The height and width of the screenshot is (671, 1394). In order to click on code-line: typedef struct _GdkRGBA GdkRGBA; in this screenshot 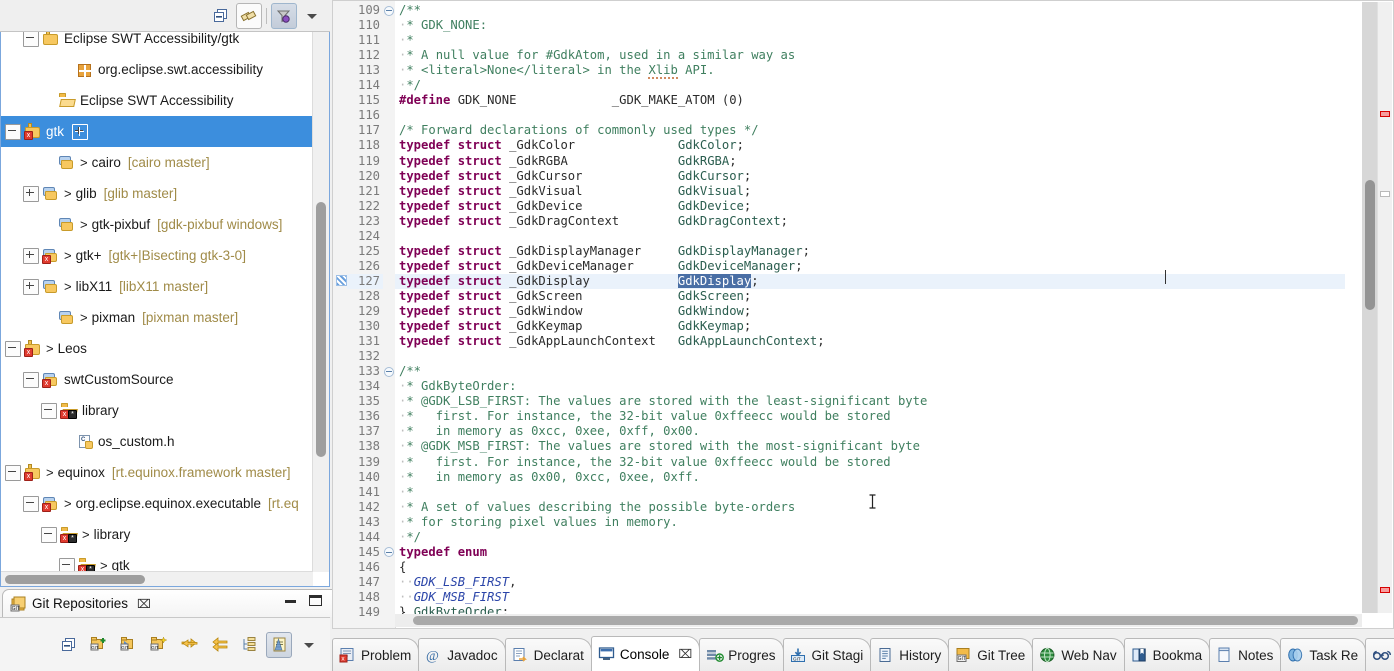, I will do `click(870, 161)`.